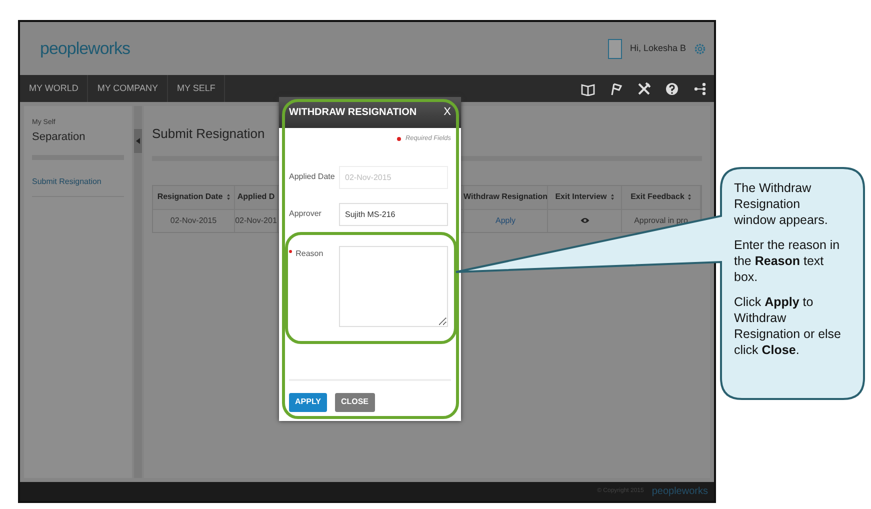 The image size is (871, 509). I want to click on footer-logo: peopleworks, so click(680, 492).